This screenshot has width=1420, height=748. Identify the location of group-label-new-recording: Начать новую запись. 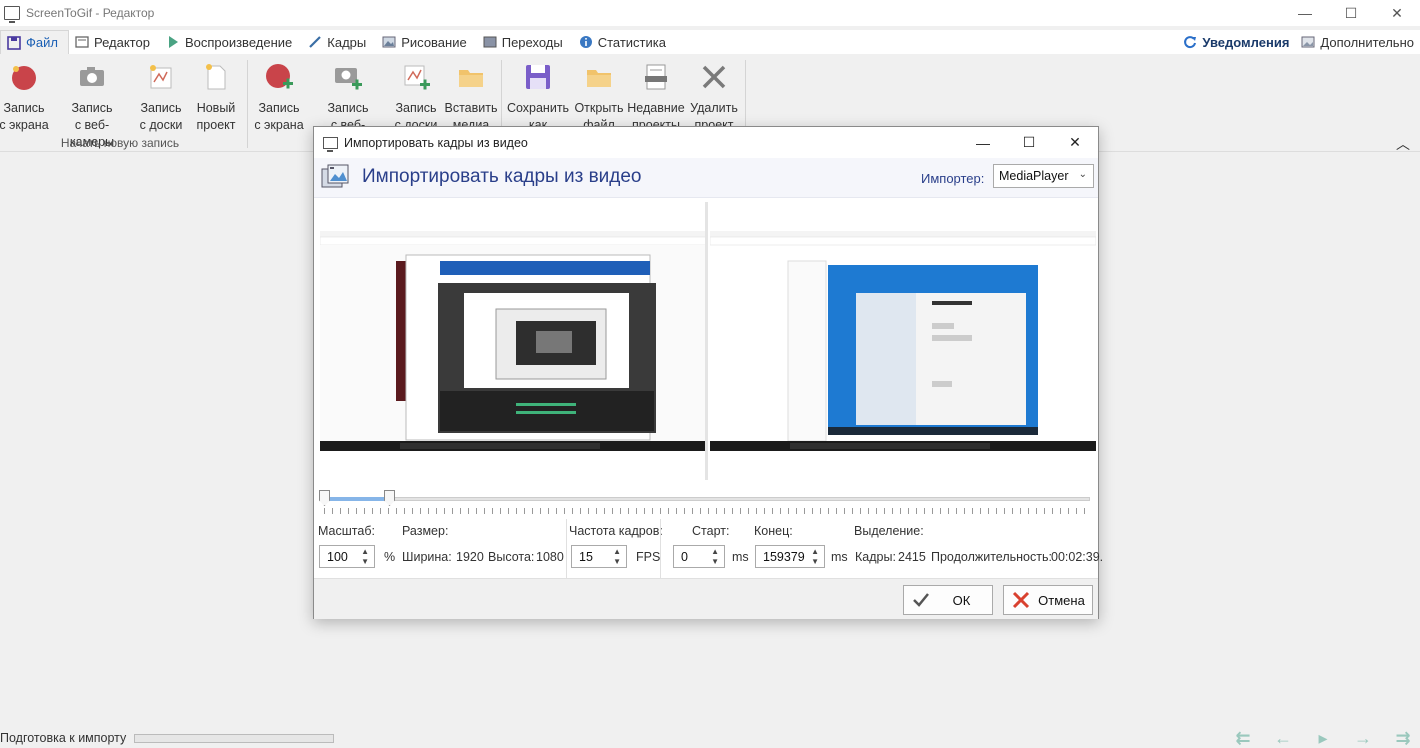
(120, 143).